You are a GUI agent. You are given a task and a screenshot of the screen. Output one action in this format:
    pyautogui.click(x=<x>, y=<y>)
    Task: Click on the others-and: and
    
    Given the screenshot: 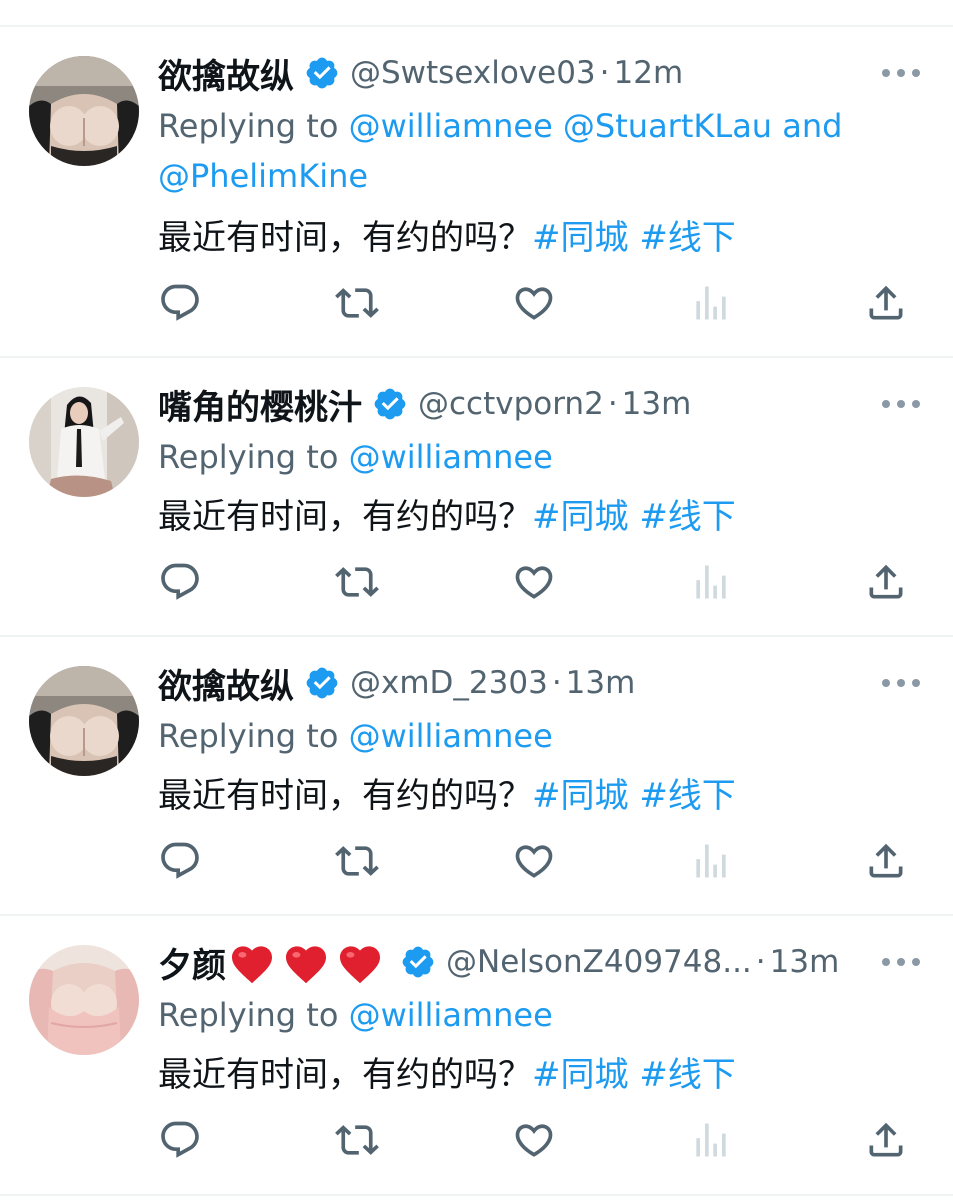 What is the action you would take?
    pyautogui.click(x=812, y=126)
    